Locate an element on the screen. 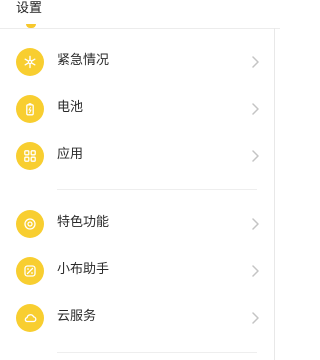 The width and height of the screenshot is (320, 360). settings-item-battery: 电池 is located at coordinates (140, 109).